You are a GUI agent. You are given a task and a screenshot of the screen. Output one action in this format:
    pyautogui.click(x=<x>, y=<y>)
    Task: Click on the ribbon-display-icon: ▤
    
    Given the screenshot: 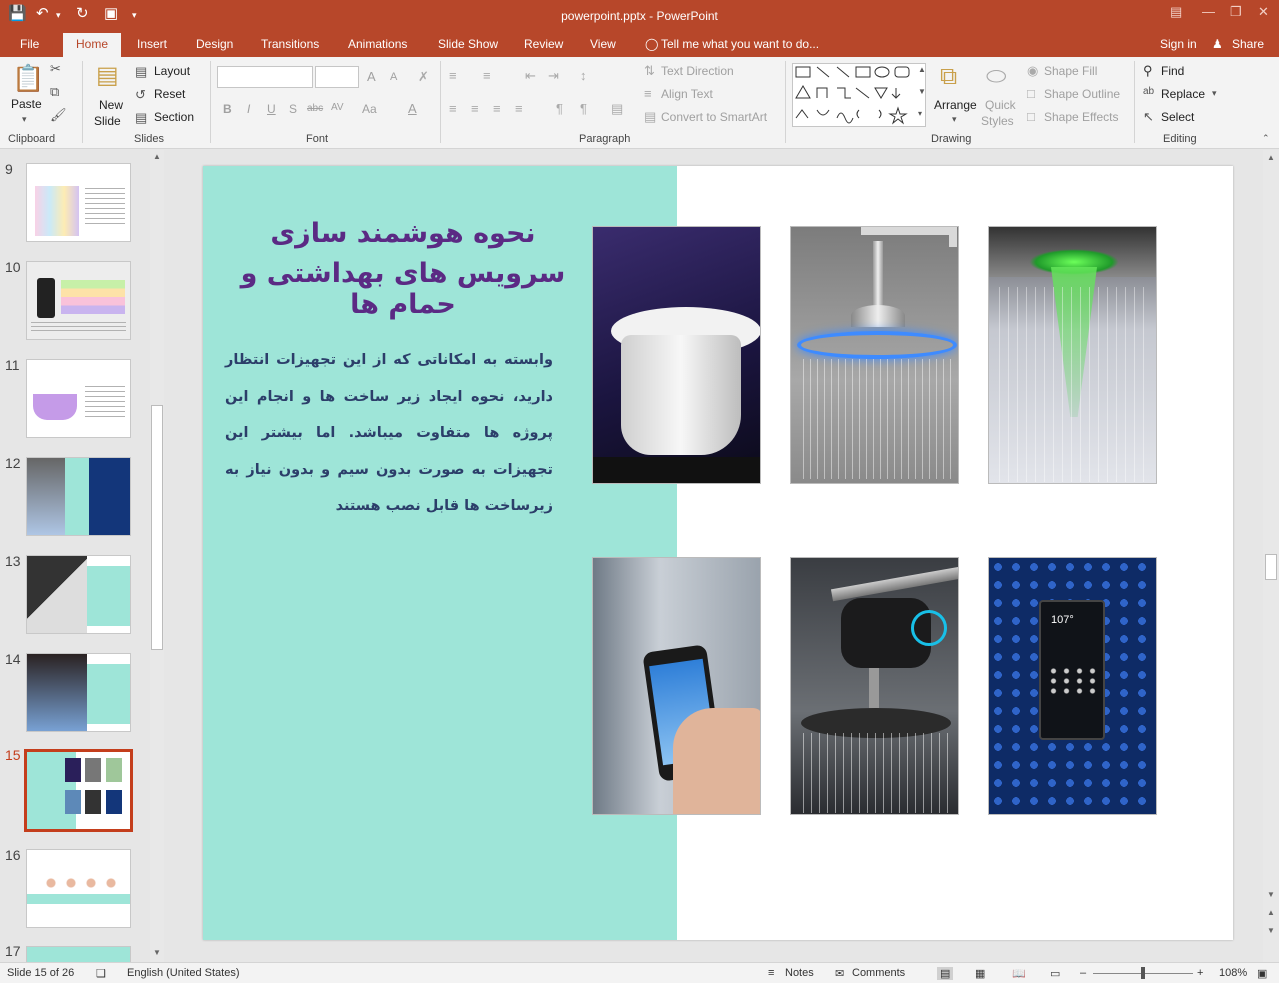 What is the action you would take?
    pyautogui.click(x=1176, y=12)
    